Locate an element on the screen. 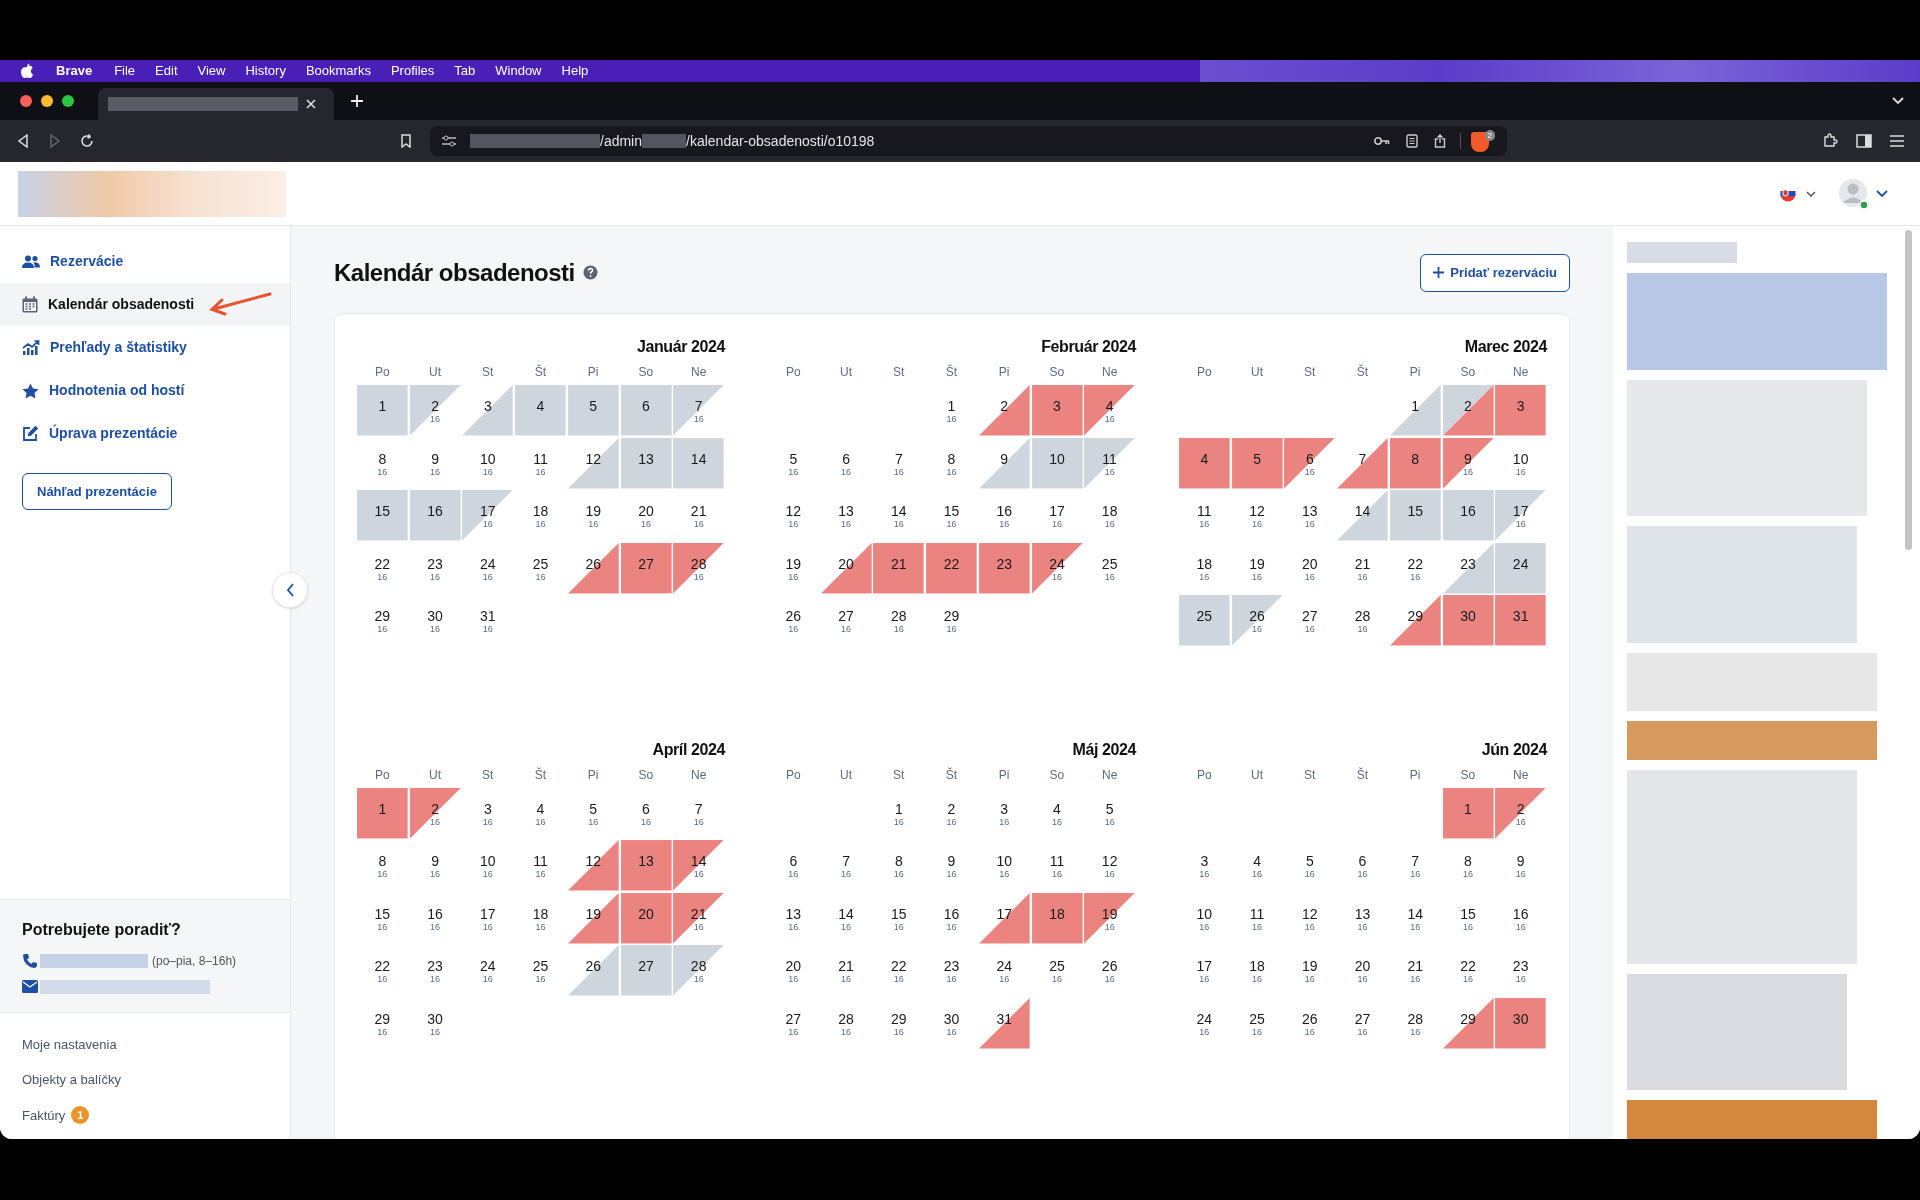 This screenshot has width=1920, height=1200. menu-item: History is located at coordinates (265, 71).